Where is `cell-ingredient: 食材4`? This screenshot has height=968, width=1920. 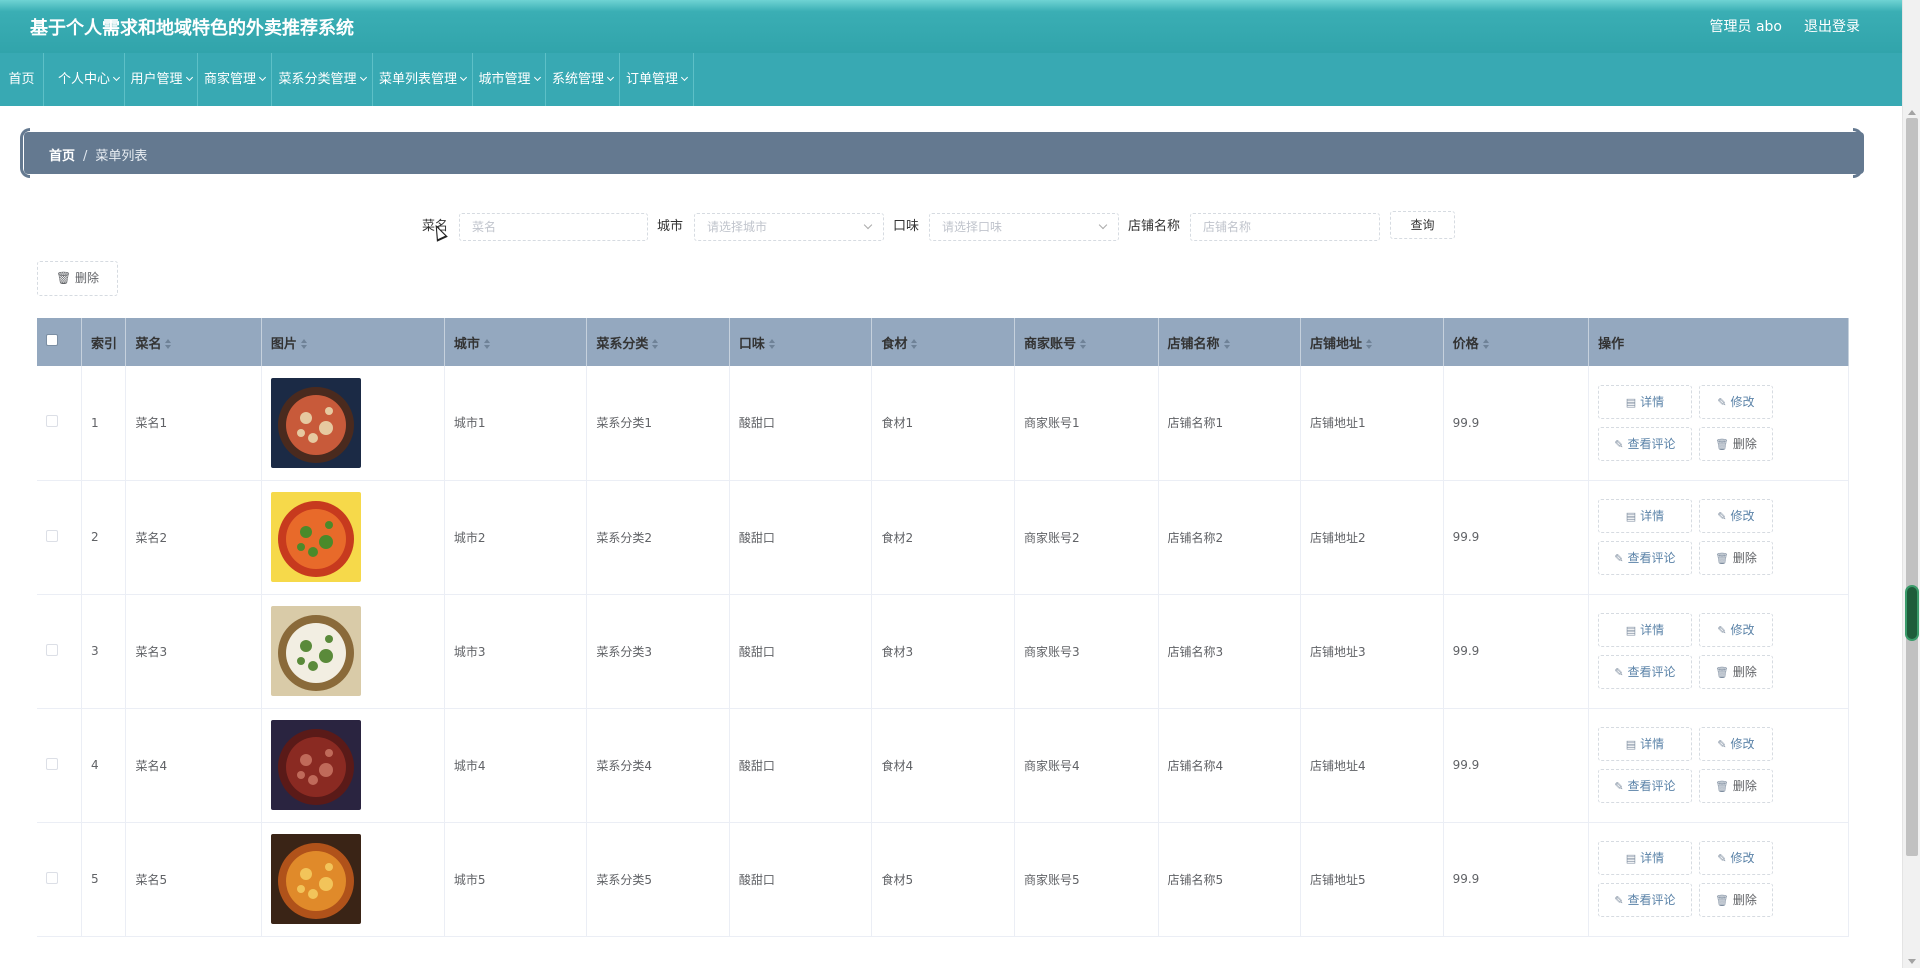 cell-ingredient: 食材4 is located at coordinates (943, 765).